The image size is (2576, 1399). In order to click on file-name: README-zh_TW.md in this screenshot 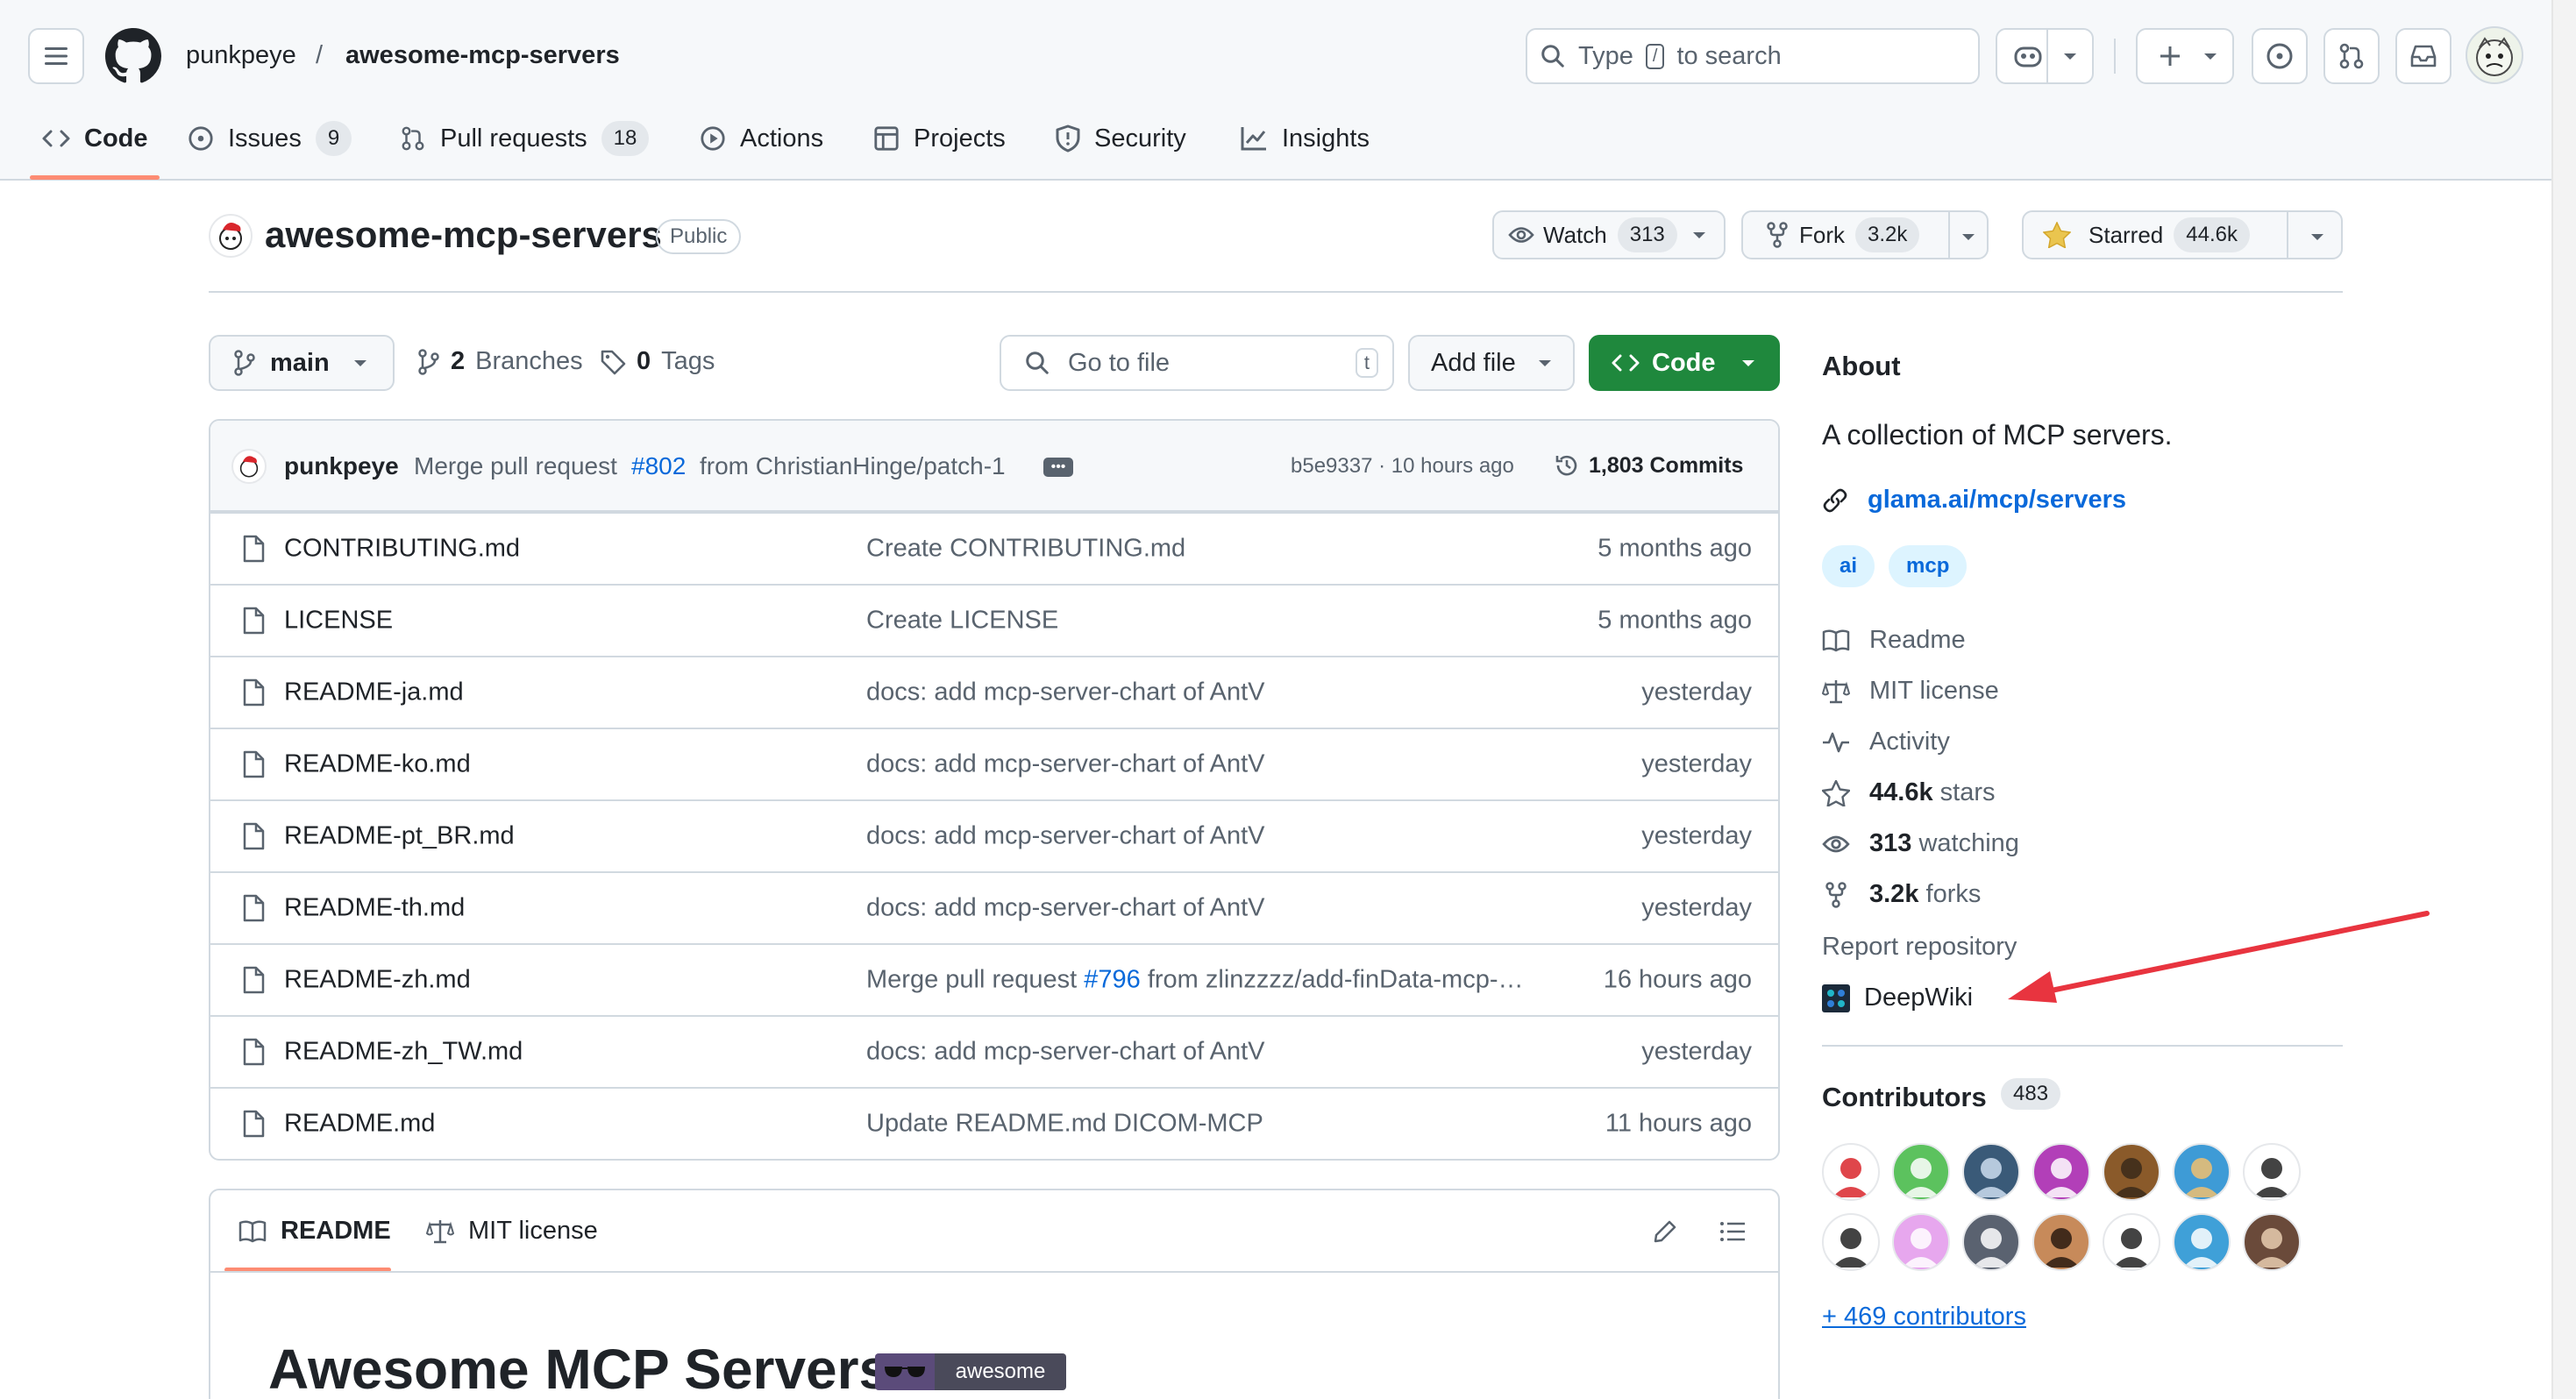, I will do `click(403, 1052)`.